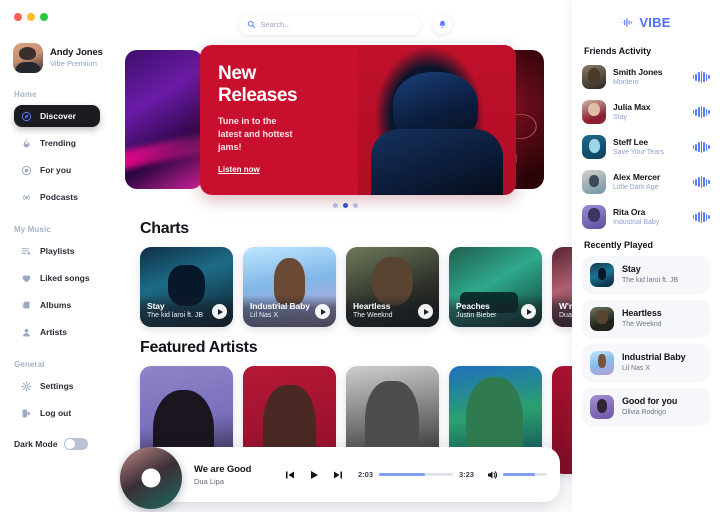  What do you see at coordinates (562, 287) in the screenshot?
I see `chart-card: W're GDua Lipa` at bounding box center [562, 287].